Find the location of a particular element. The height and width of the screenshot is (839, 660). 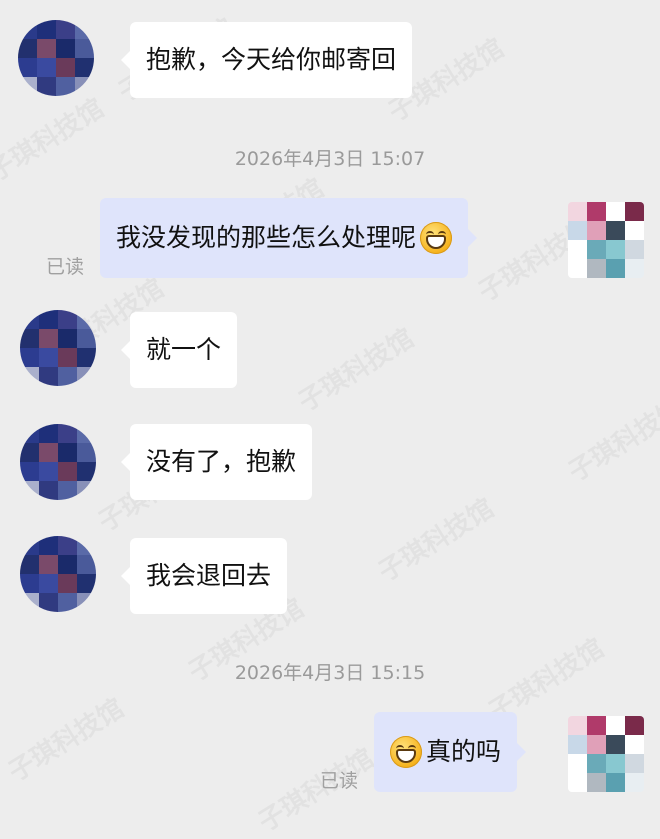

message-bubble-incoming: 就一个 is located at coordinates (179, 350).